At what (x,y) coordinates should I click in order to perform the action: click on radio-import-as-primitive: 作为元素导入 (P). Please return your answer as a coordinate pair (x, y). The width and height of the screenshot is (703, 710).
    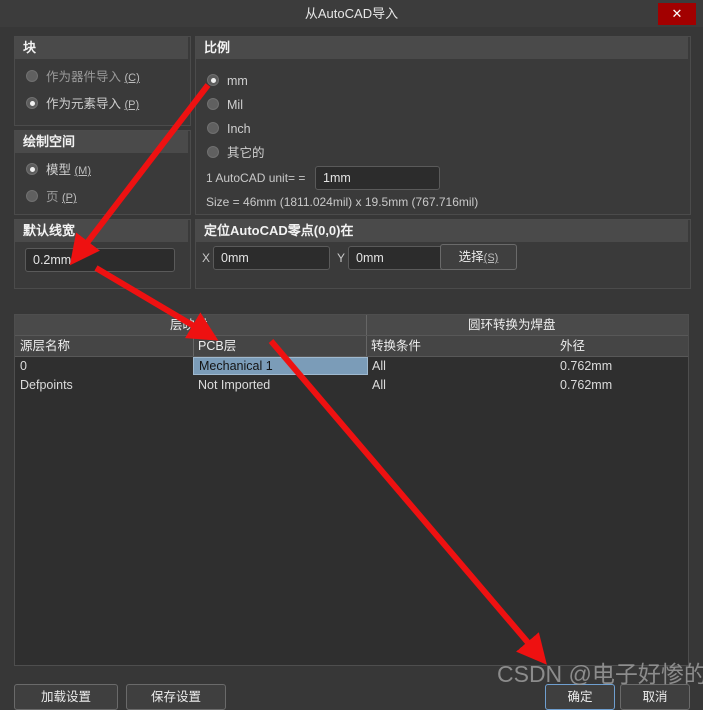
    Looking at the image, I should click on (81, 104).